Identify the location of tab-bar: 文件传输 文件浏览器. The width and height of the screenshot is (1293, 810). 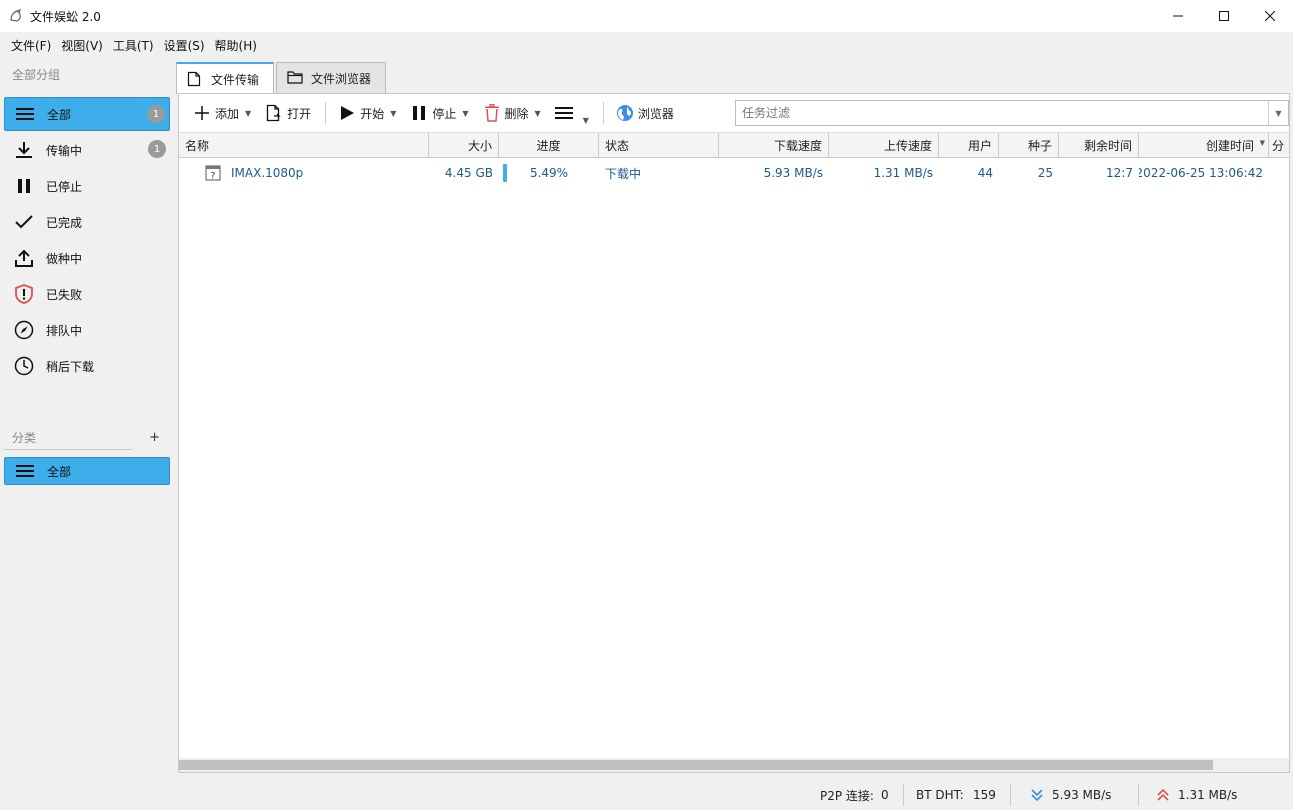
(282, 78).